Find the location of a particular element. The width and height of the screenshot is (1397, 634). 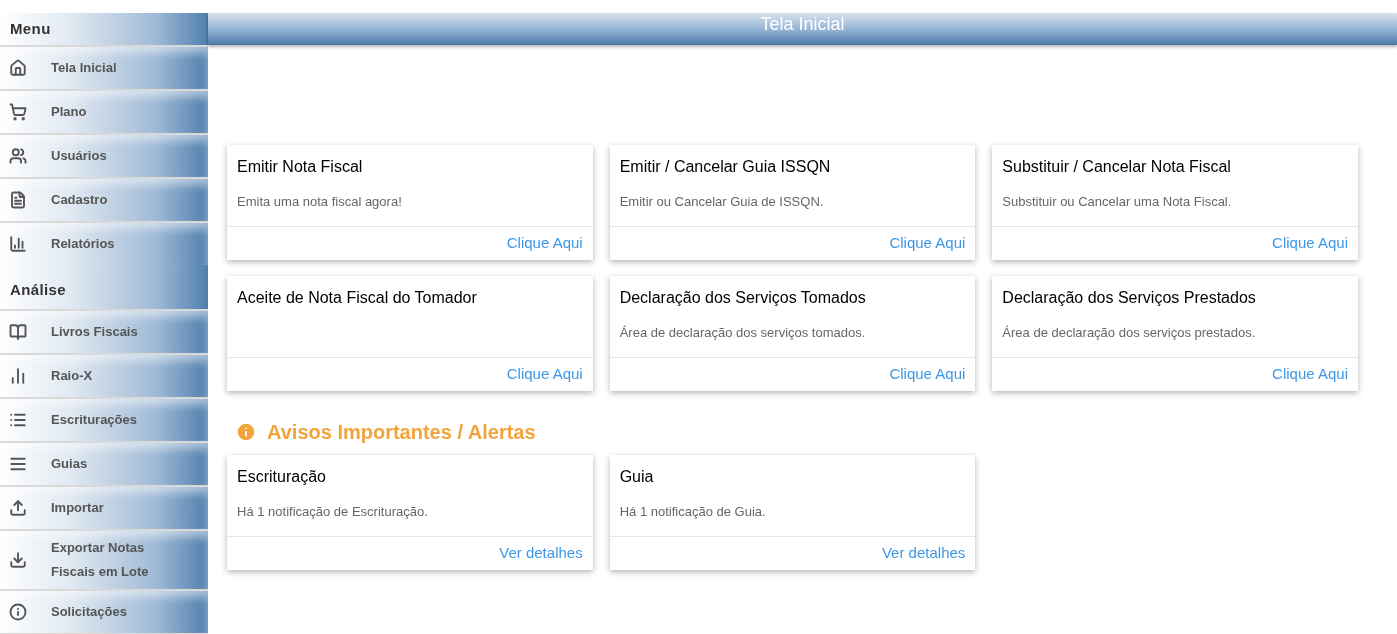

sidebar-item: Solicitações is located at coordinates (104, 612).